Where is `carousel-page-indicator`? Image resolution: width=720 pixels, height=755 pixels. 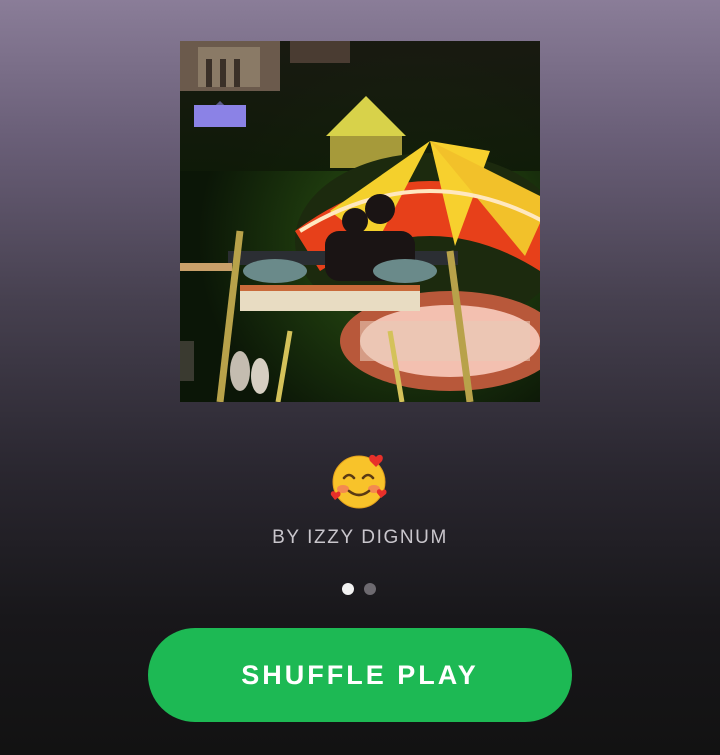
carousel-page-indicator is located at coordinates (359, 589).